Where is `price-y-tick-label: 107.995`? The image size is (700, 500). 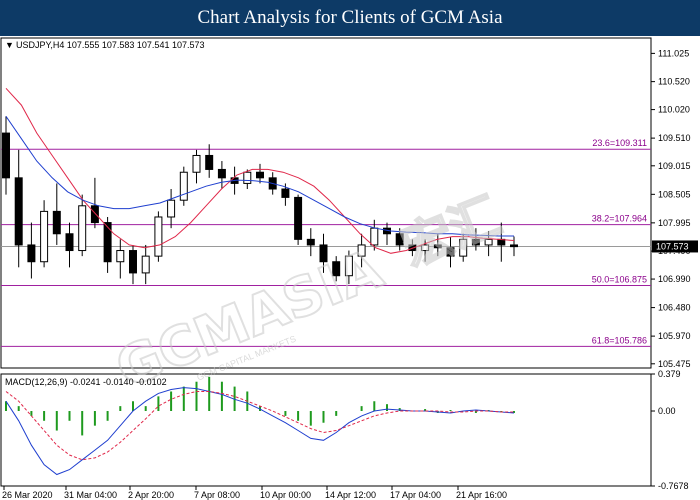
price-y-tick-label: 107.995 is located at coordinates (674, 223).